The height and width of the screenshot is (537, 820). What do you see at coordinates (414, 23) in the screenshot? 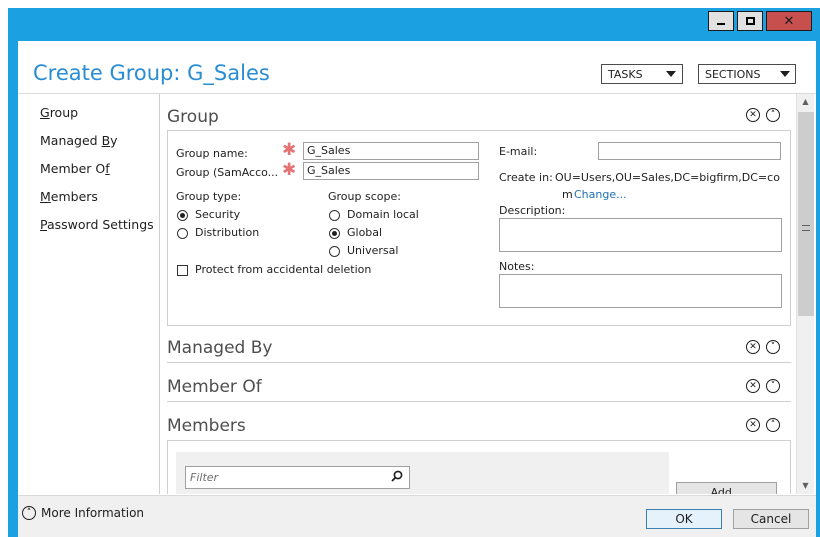
I see `caption-bar: ✕` at bounding box center [414, 23].